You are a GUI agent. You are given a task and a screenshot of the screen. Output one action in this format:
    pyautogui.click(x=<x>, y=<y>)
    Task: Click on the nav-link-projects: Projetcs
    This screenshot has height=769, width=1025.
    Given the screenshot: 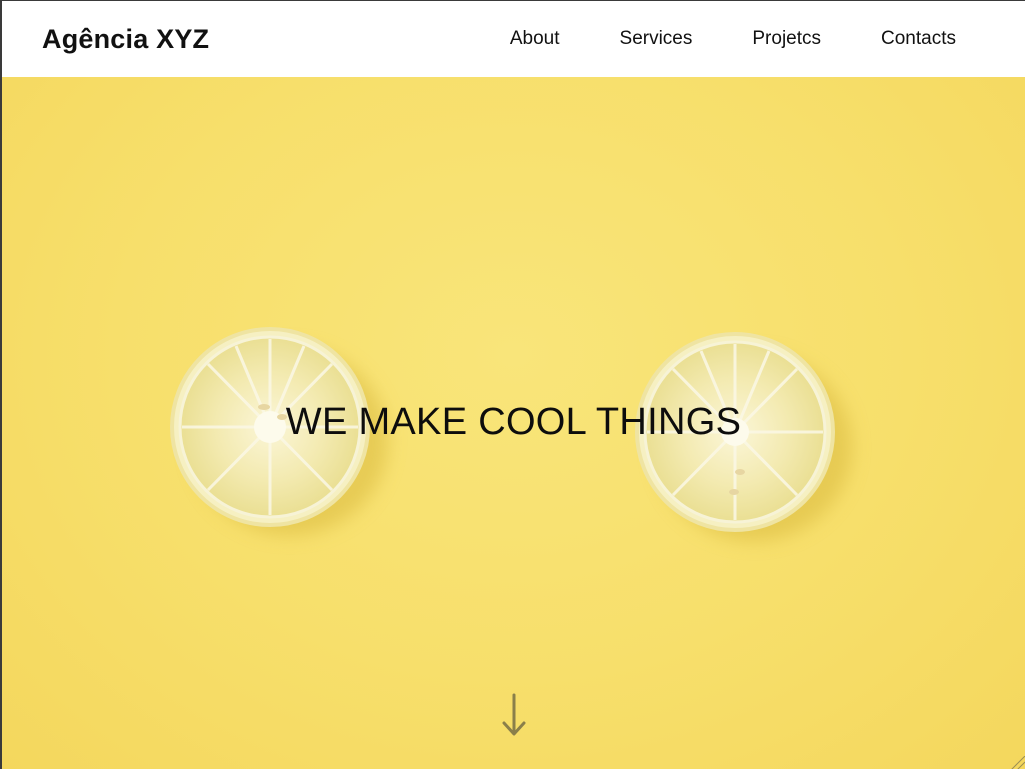 What is the action you would take?
    pyautogui.click(x=786, y=39)
    